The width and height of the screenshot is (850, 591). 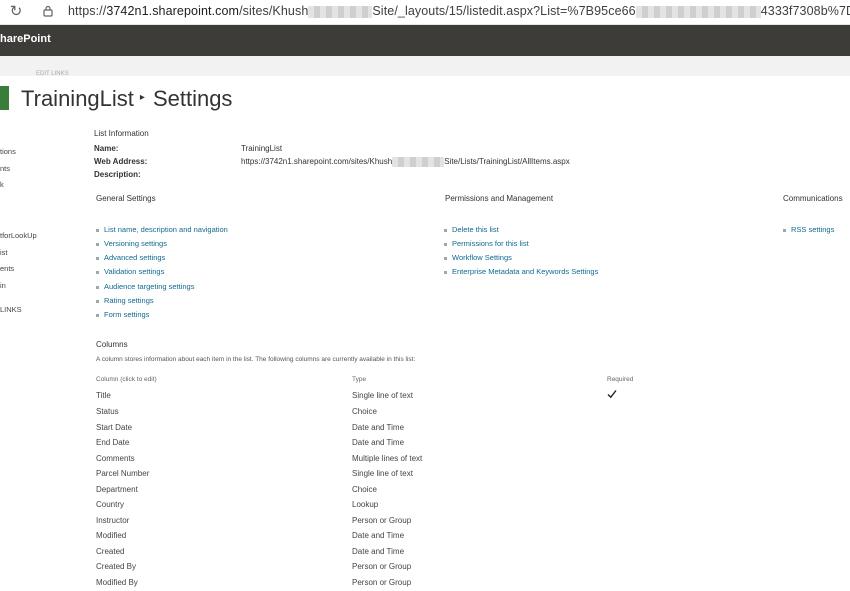 I want to click on versioning-settings-link: Versioning settings, so click(x=131, y=243).